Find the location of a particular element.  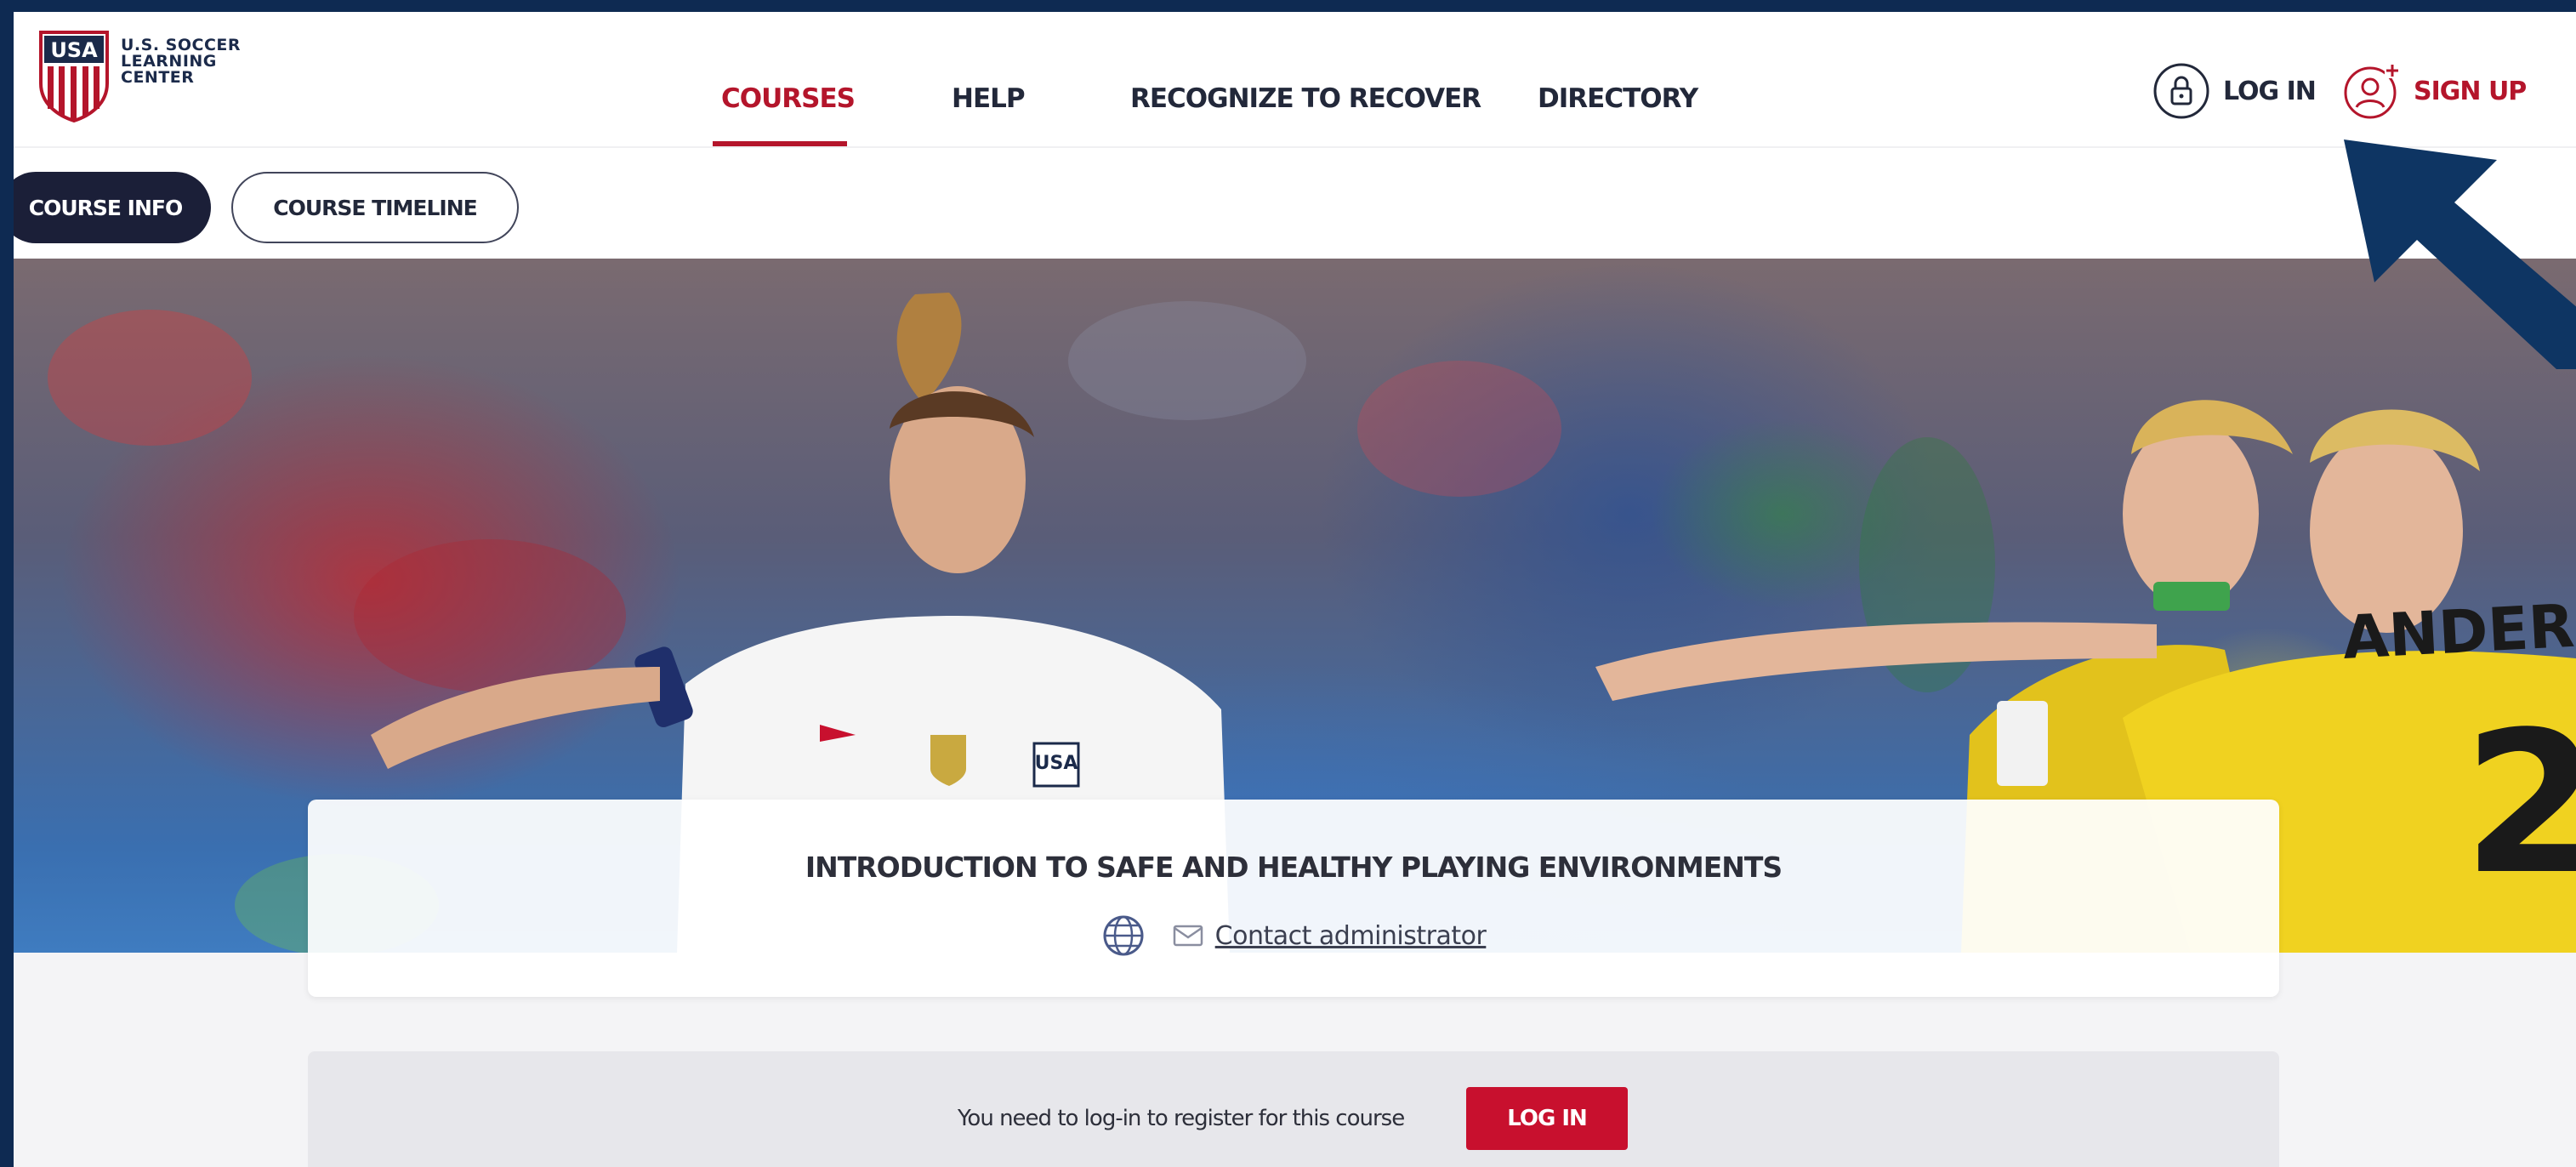

course-subnav: COURSE INFO COURSE TIMELINE is located at coordinates (1295, 203).